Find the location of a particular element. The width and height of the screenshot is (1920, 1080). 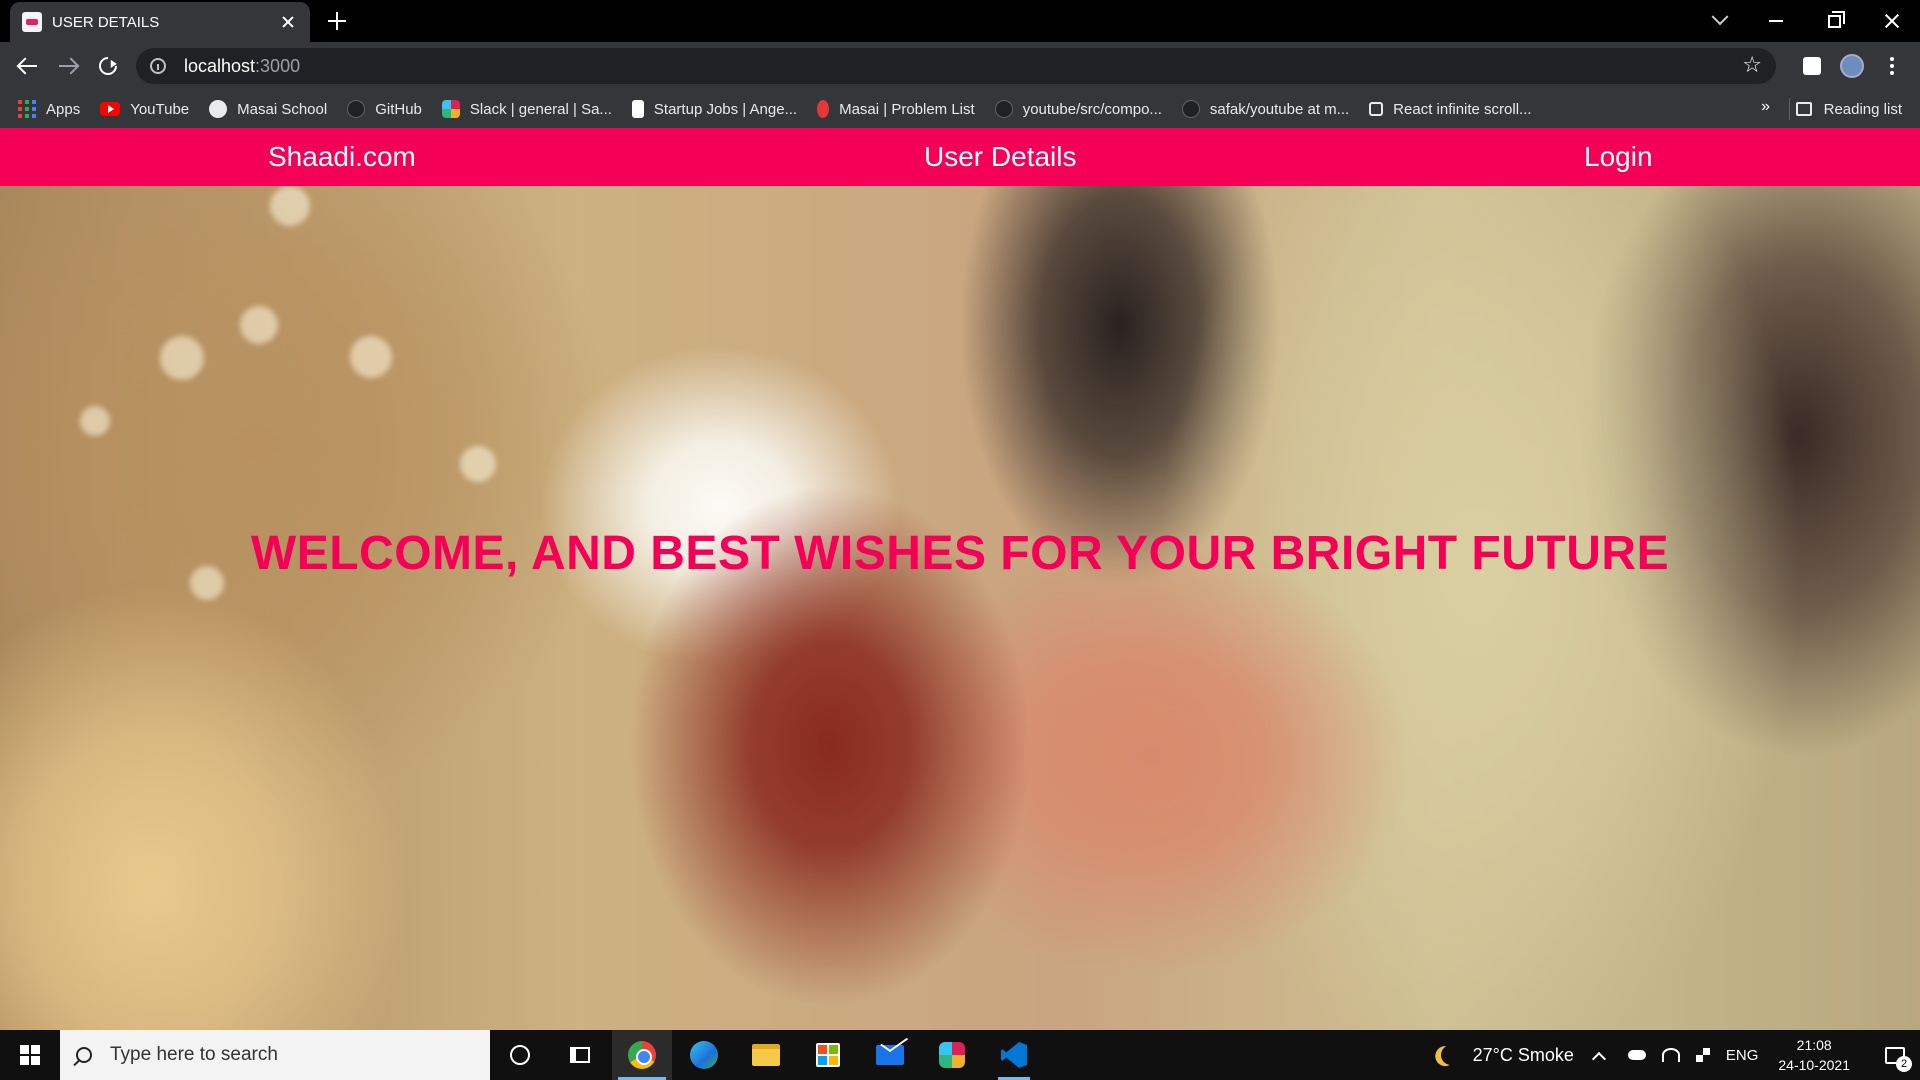

taskbar-clock: 21:08 24-10-2021 is located at coordinates (1814, 1055).